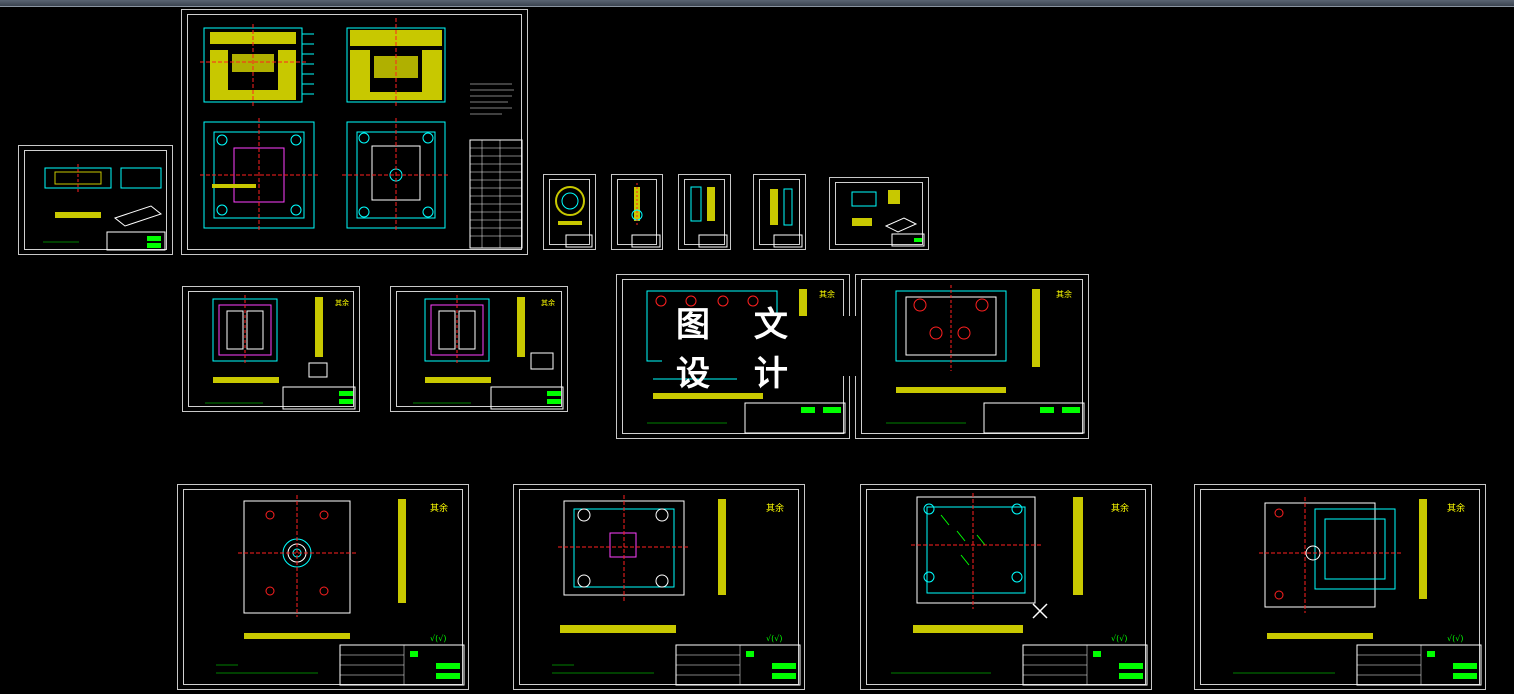 This screenshot has width=1514, height=694. What do you see at coordinates (676, 590) in the screenshot?
I see `plate-drawing-6-graphics: 其余 √(√)` at bounding box center [676, 590].